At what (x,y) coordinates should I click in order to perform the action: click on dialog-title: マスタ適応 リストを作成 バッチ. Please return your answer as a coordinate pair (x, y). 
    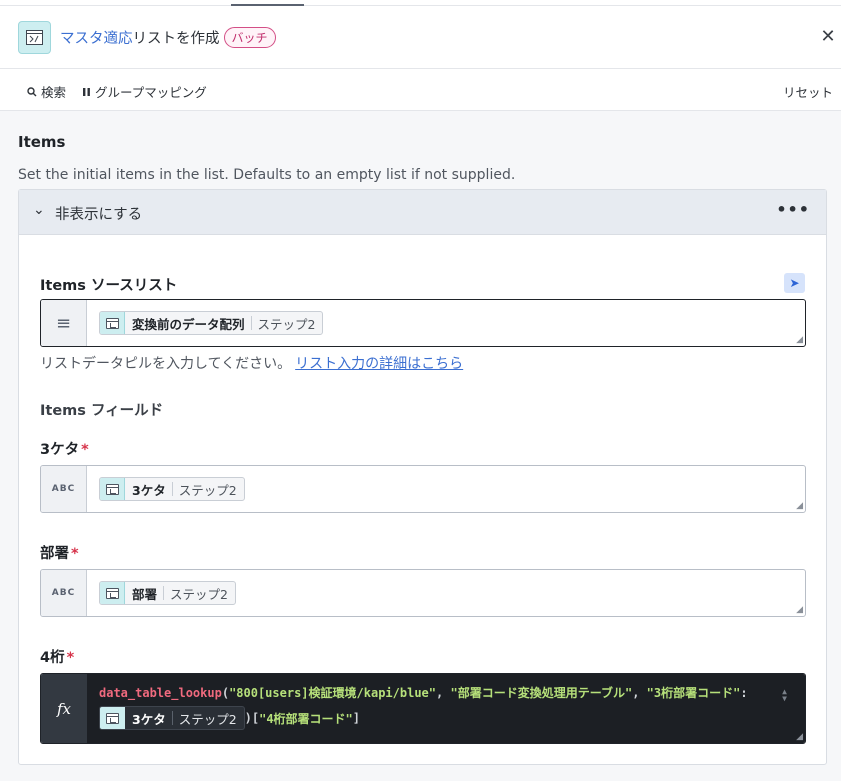
    Looking at the image, I should click on (168, 37).